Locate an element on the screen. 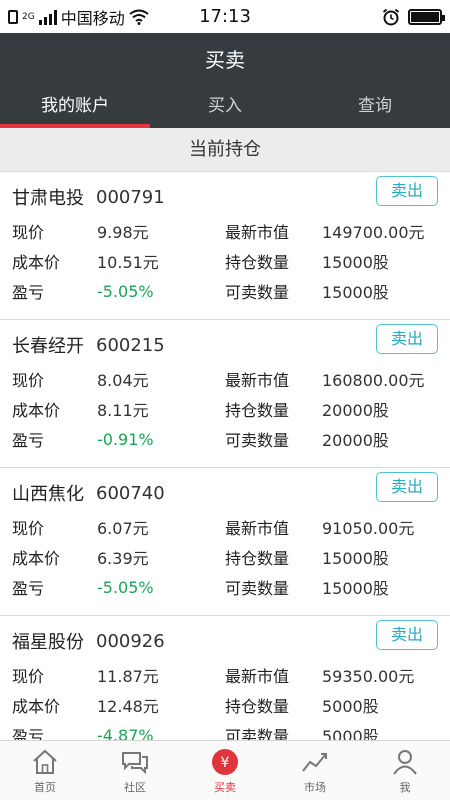  stock-name: 甘肃电投 is located at coordinates (48, 198).